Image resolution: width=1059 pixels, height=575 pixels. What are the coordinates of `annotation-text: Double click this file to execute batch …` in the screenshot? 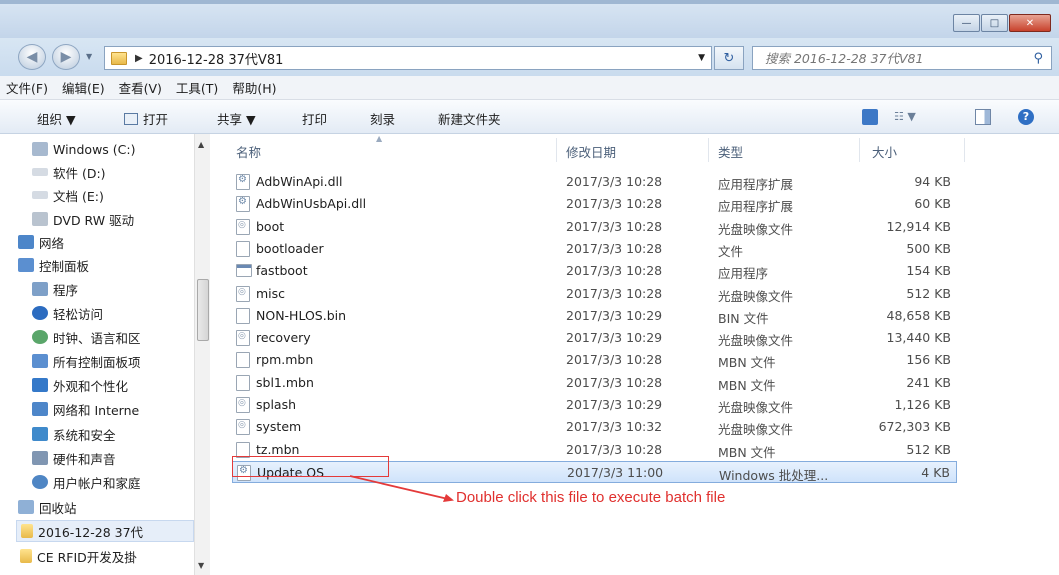 It's located at (591, 497).